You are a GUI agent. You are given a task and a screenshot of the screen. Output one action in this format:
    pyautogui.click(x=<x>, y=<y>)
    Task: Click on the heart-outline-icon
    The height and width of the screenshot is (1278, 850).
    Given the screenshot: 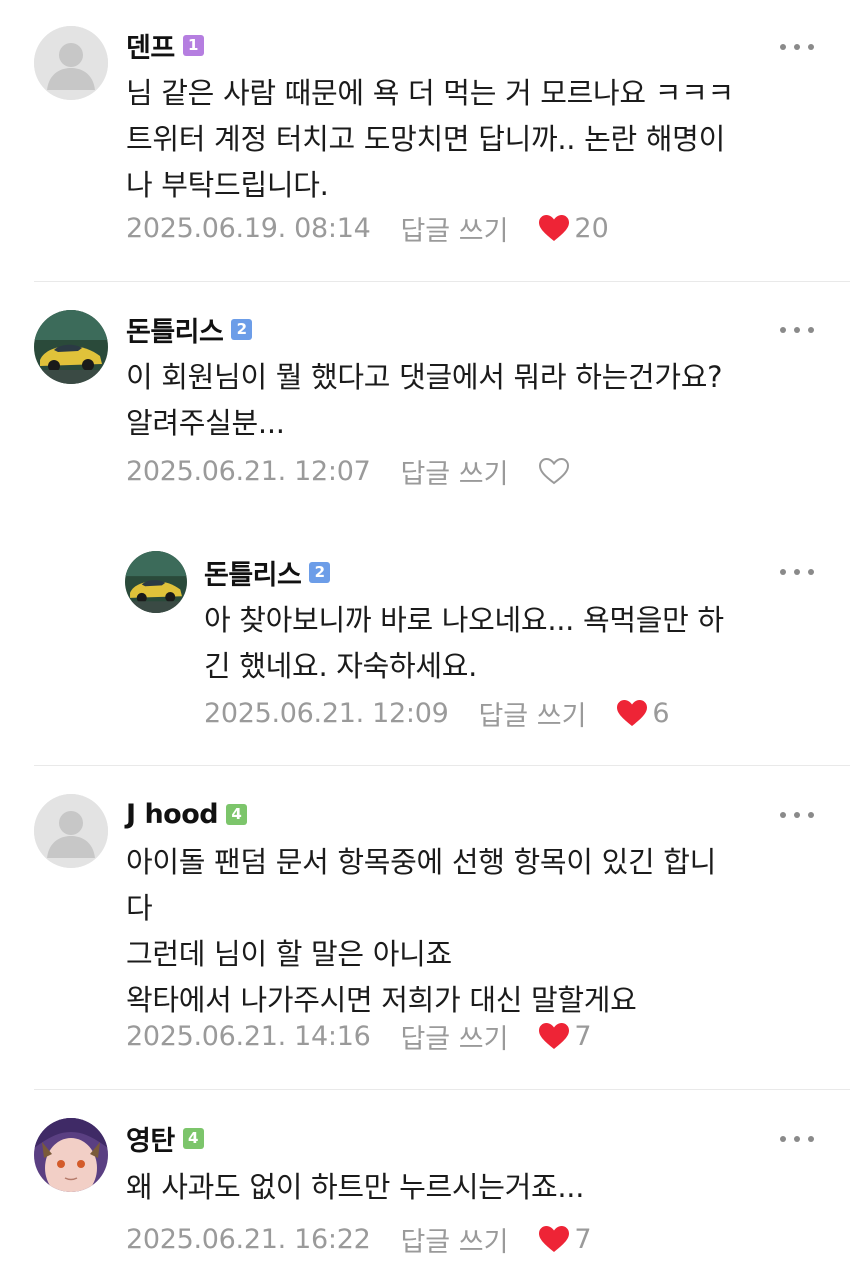 What is the action you would take?
    pyautogui.click(x=554, y=471)
    